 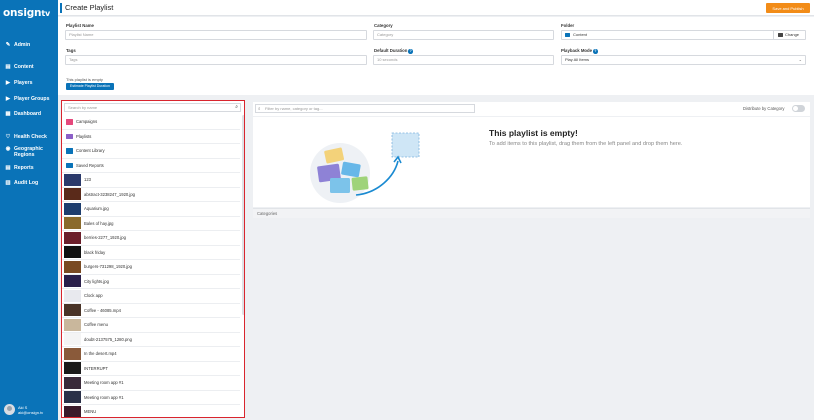 I want to click on globe-icon: ◉, so click(x=8, y=149).